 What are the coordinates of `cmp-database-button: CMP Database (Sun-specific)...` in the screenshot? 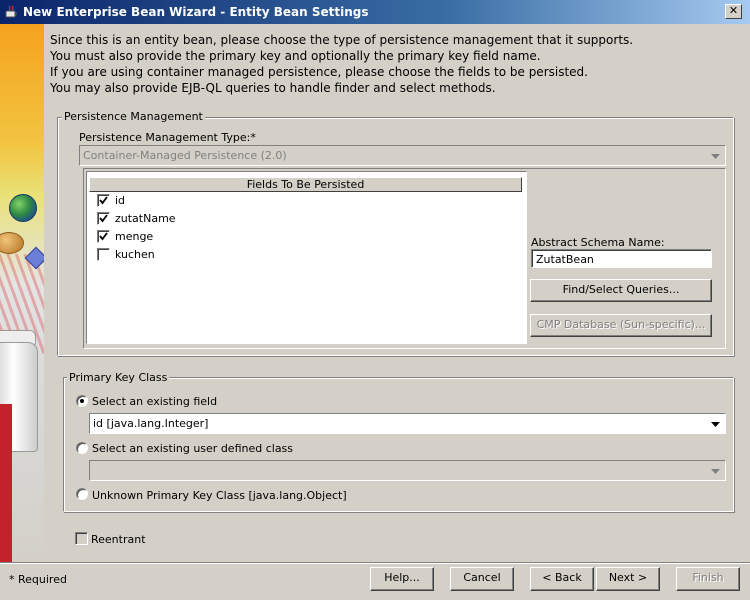 It's located at (621, 325).